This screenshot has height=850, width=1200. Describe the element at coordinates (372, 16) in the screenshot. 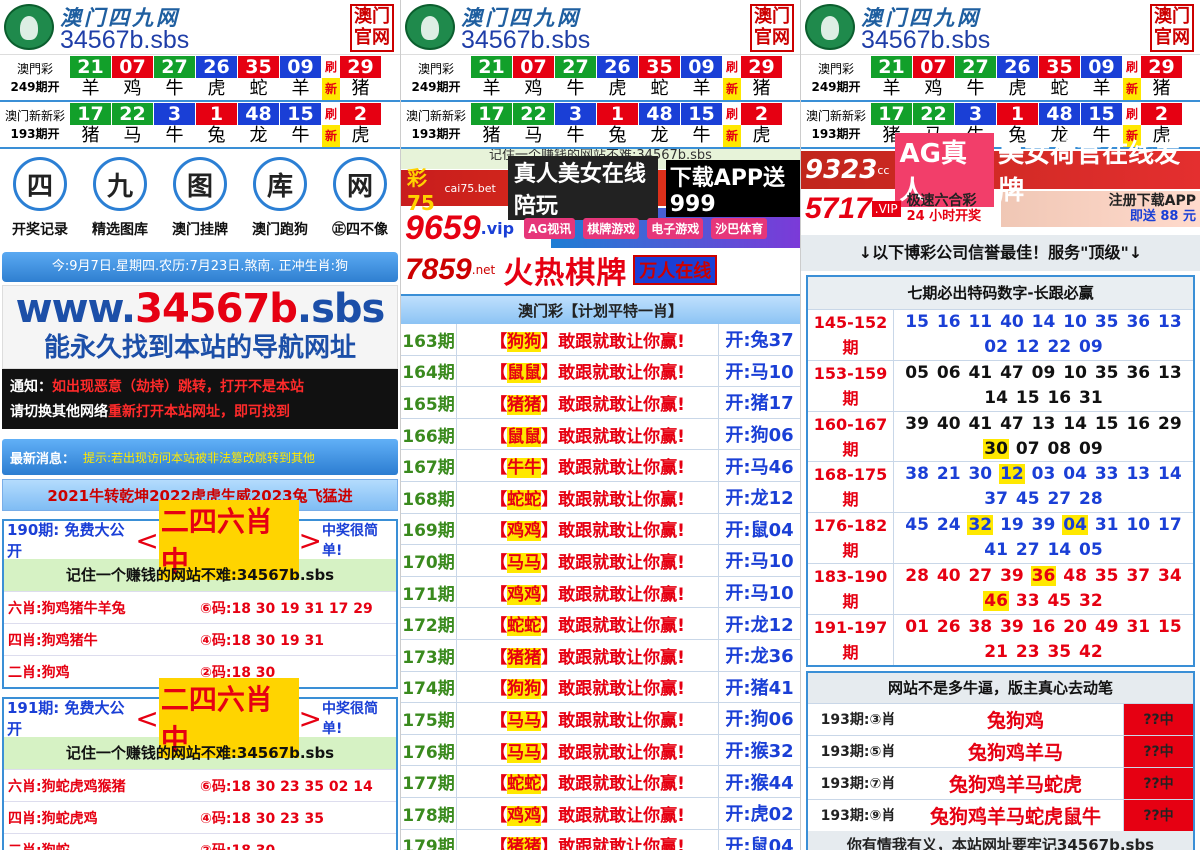

I see `badge-top: 澳门` at that location.